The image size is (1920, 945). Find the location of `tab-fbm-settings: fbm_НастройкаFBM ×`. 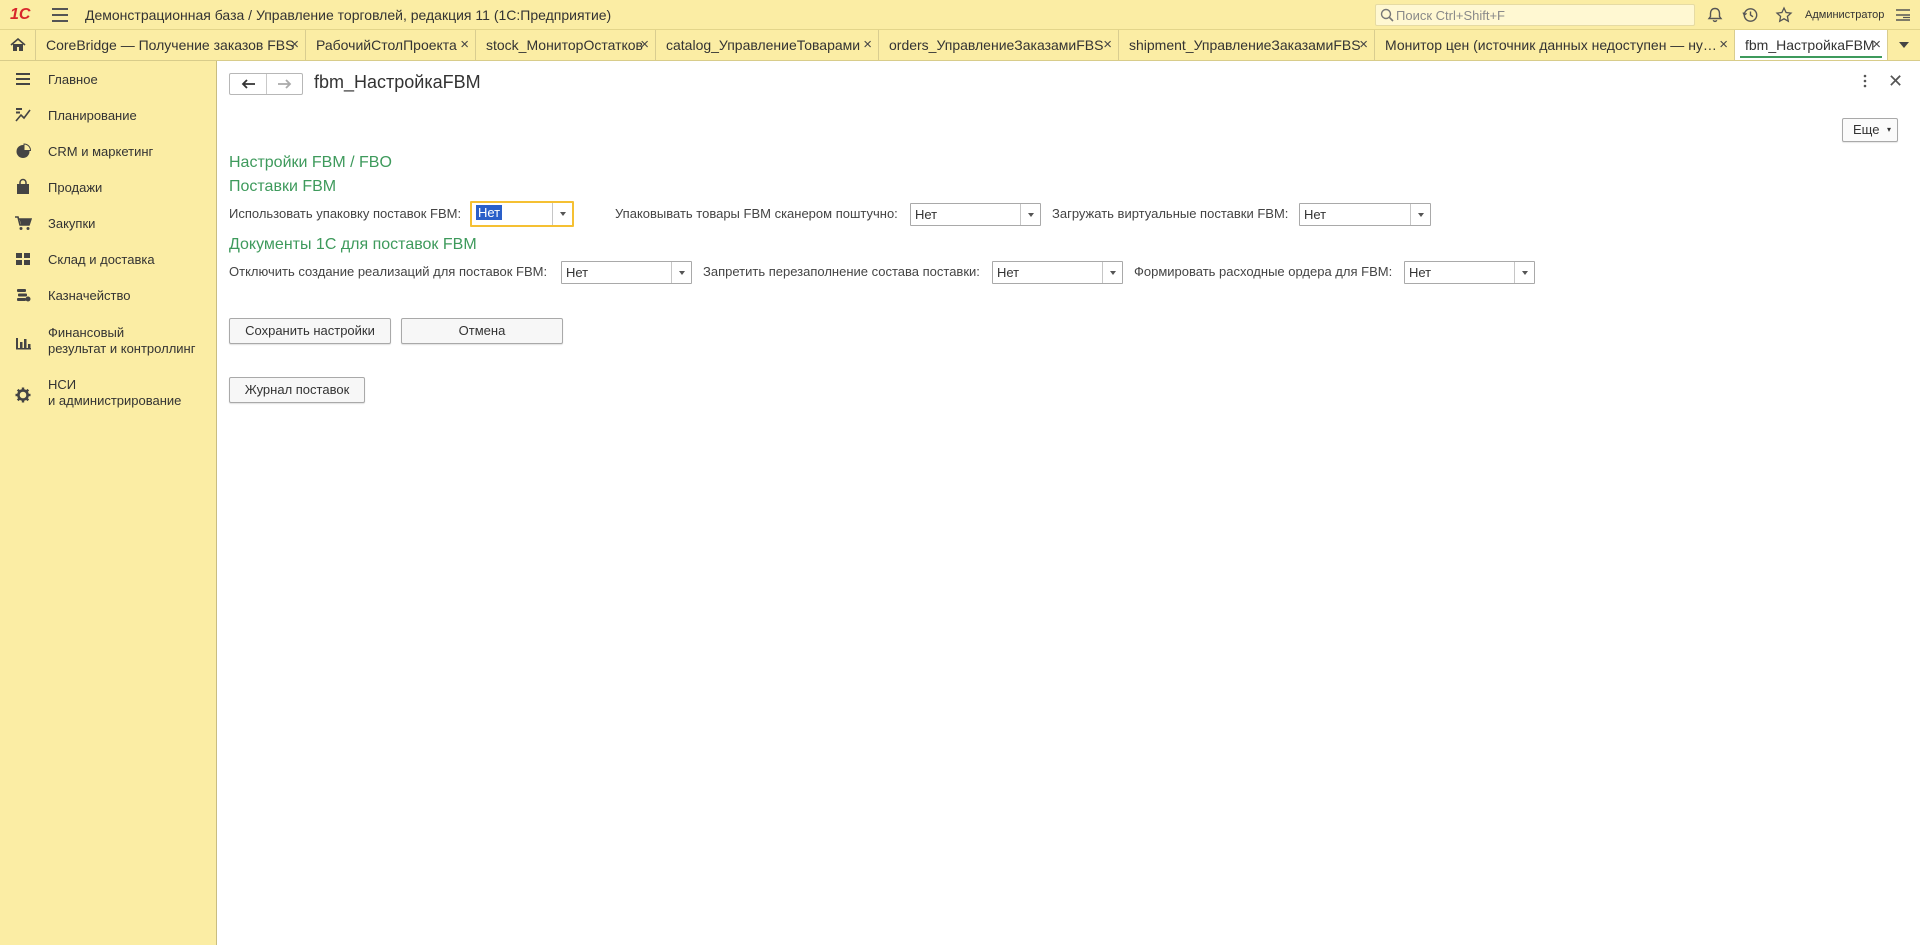

tab-fbm-settings: fbm_НастройкаFBM × is located at coordinates (1811, 45).